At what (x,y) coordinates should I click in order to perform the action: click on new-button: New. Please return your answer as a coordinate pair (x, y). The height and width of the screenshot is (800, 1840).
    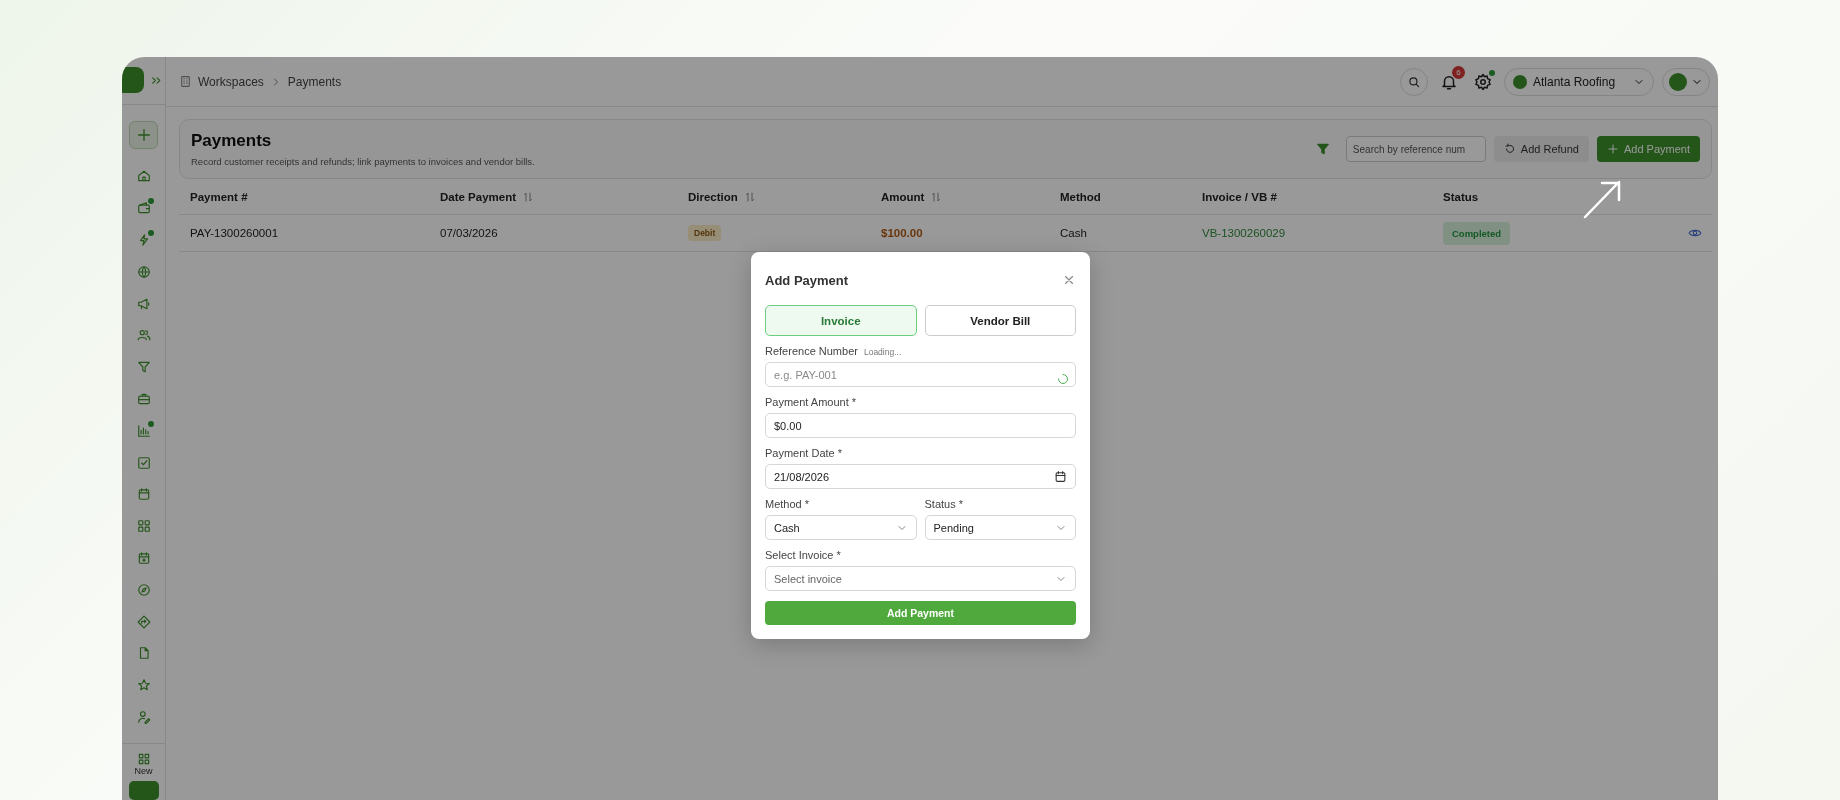
    Looking at the image, I should click on (143, 759).